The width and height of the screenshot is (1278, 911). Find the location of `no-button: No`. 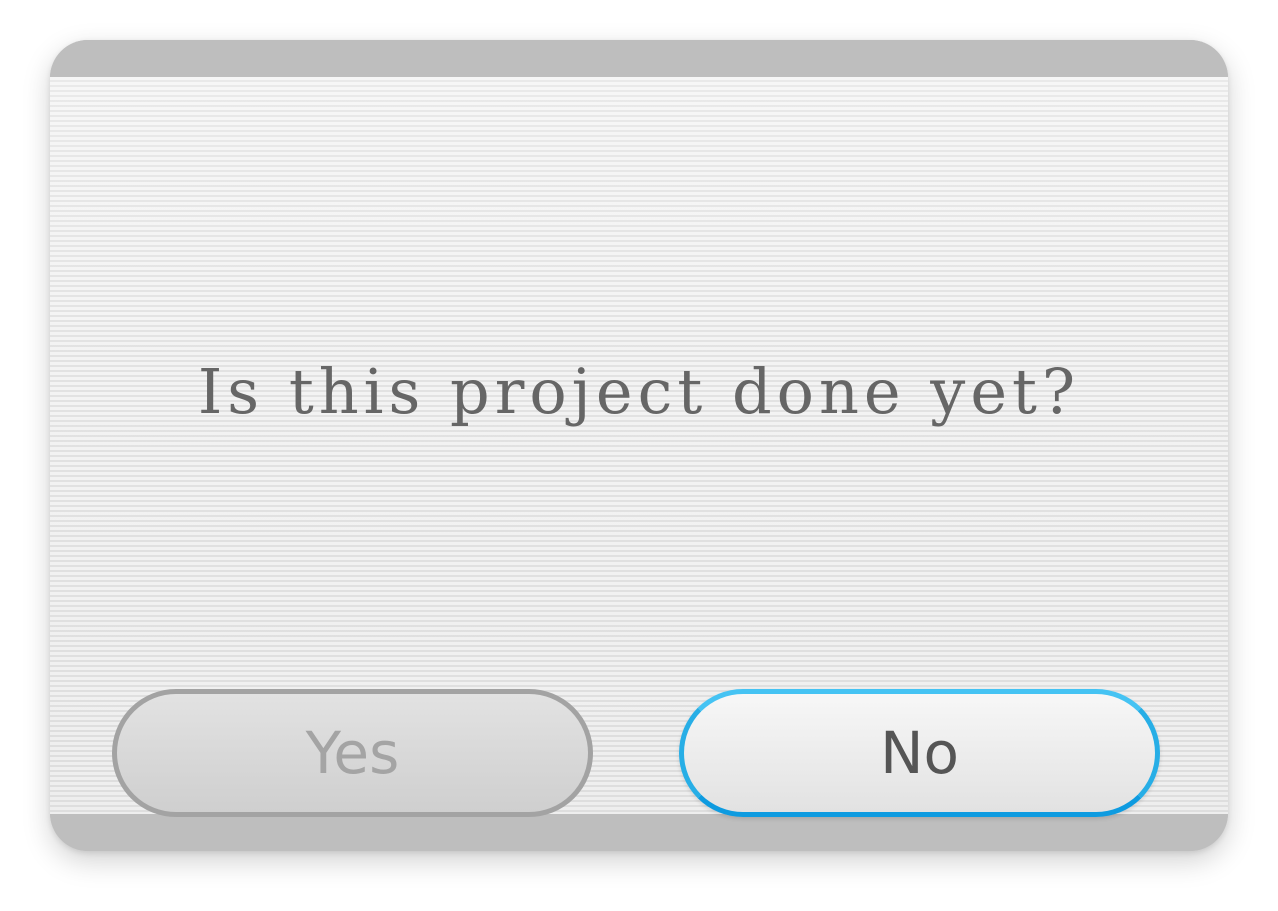

no-button: No is located at coordinates (919, 753).